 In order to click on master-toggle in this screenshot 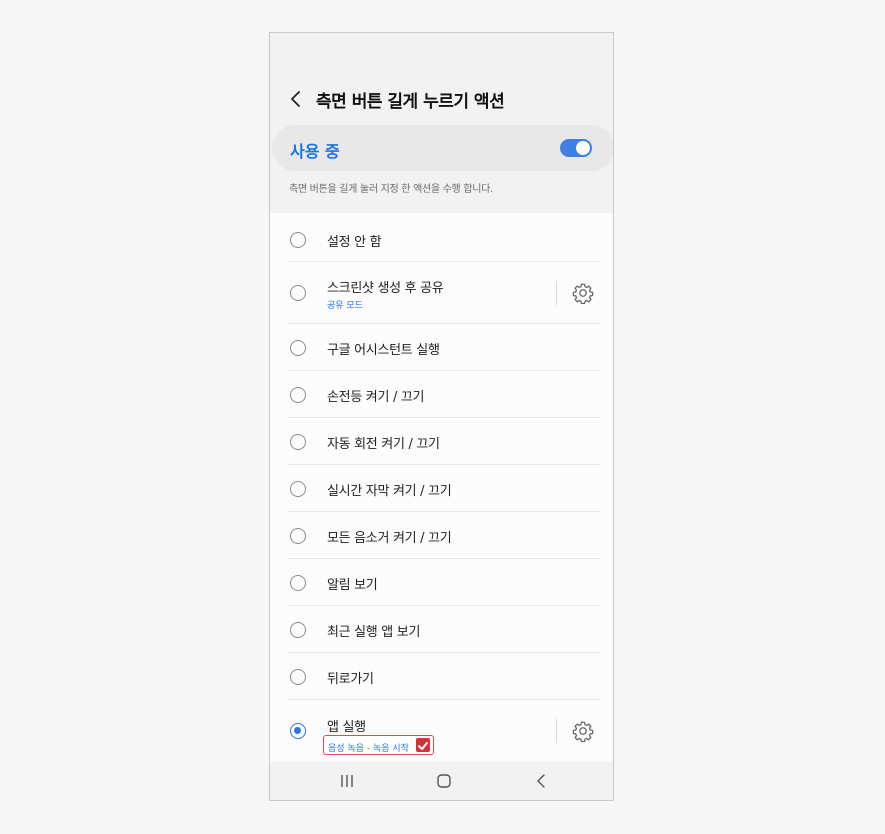, I will do `click(576, 148)`.